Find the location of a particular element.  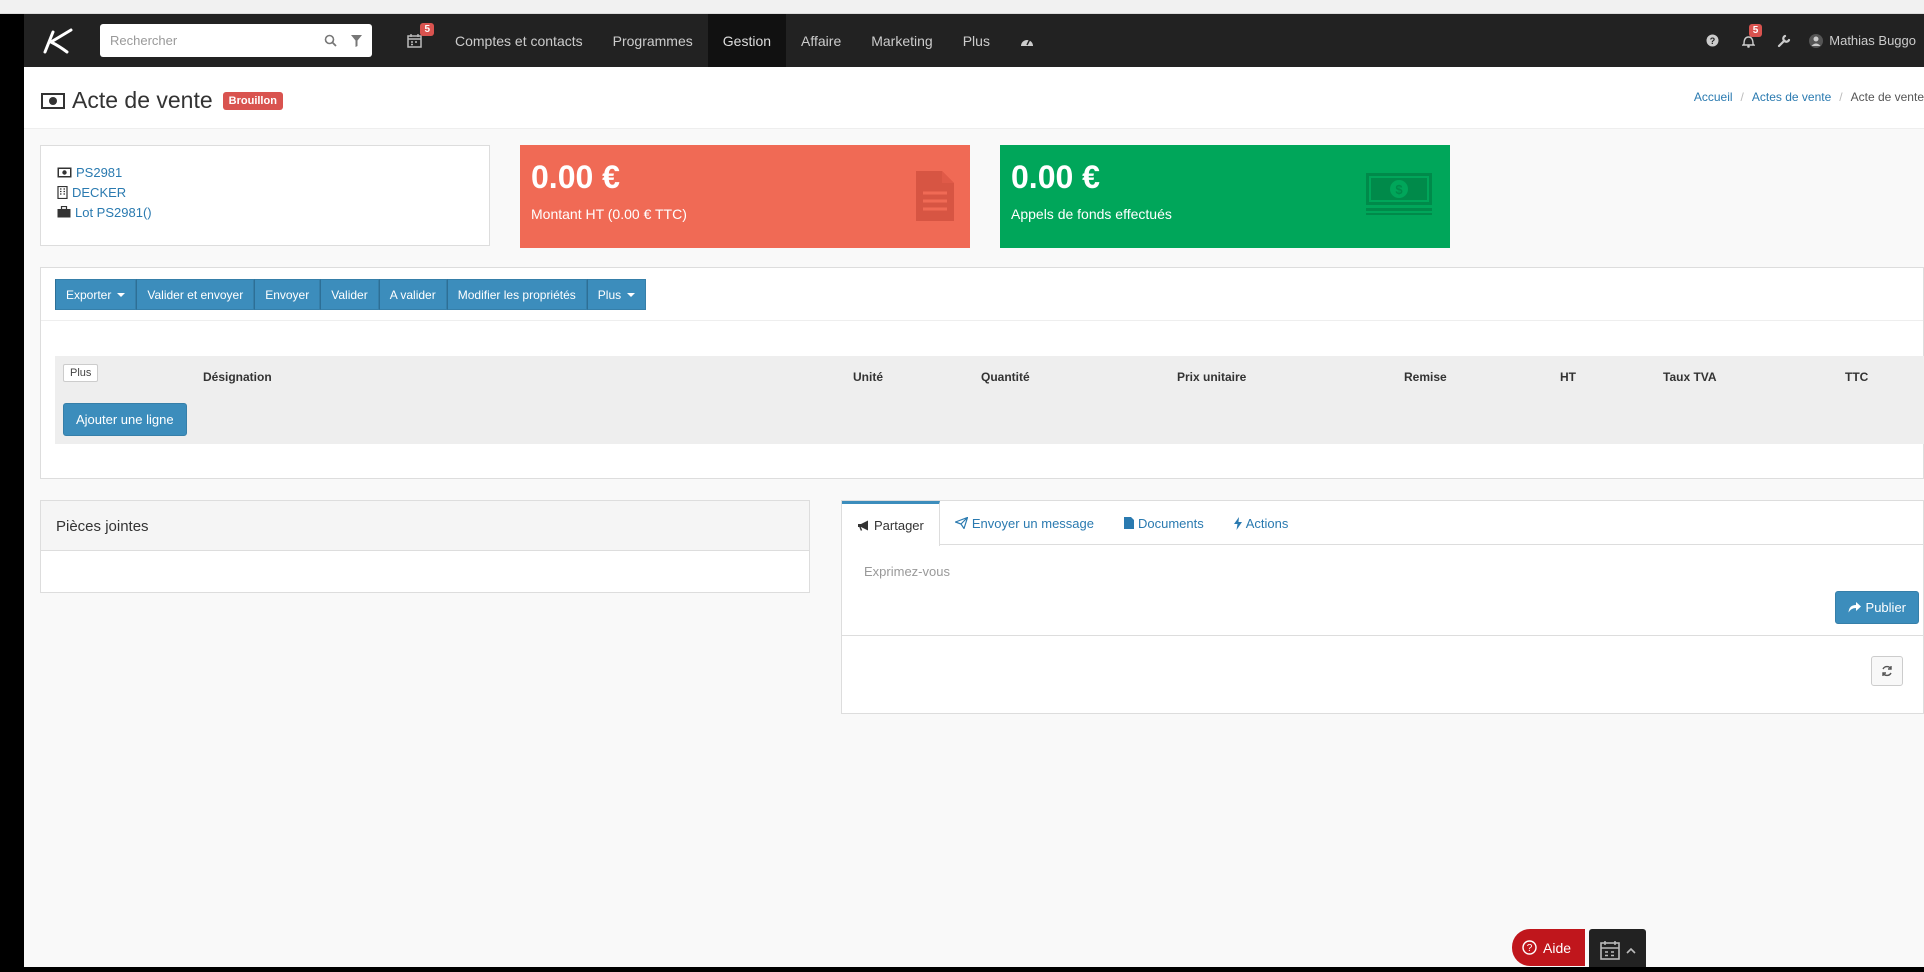

add-line-button: Ajouter une ligne is located at coordinates (125, 419).